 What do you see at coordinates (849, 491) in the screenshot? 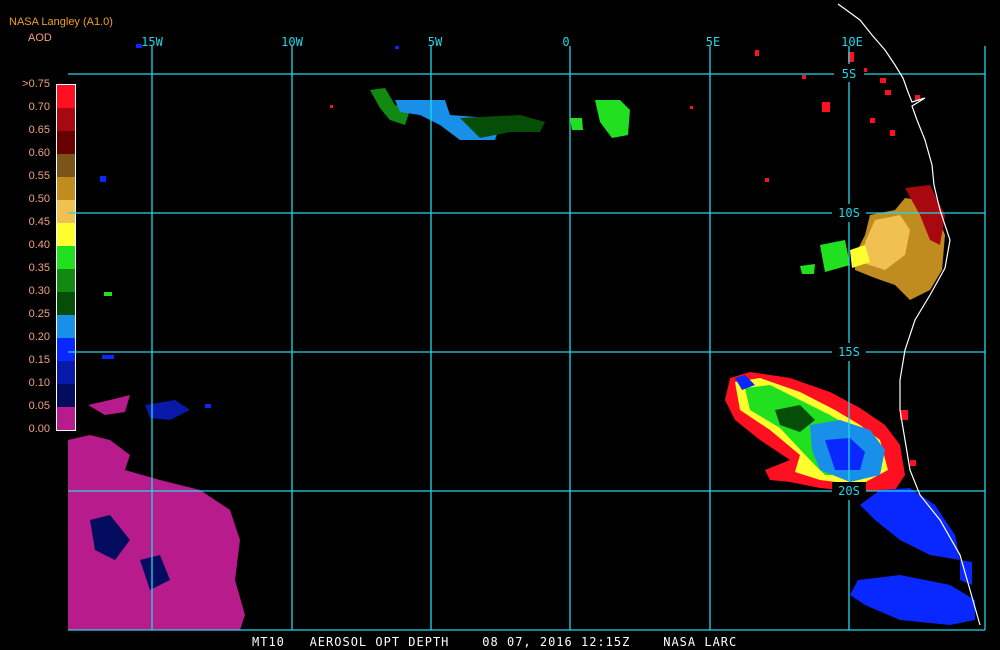
I see `lat-label-20s: 20S` at bounding box center [849, 491].